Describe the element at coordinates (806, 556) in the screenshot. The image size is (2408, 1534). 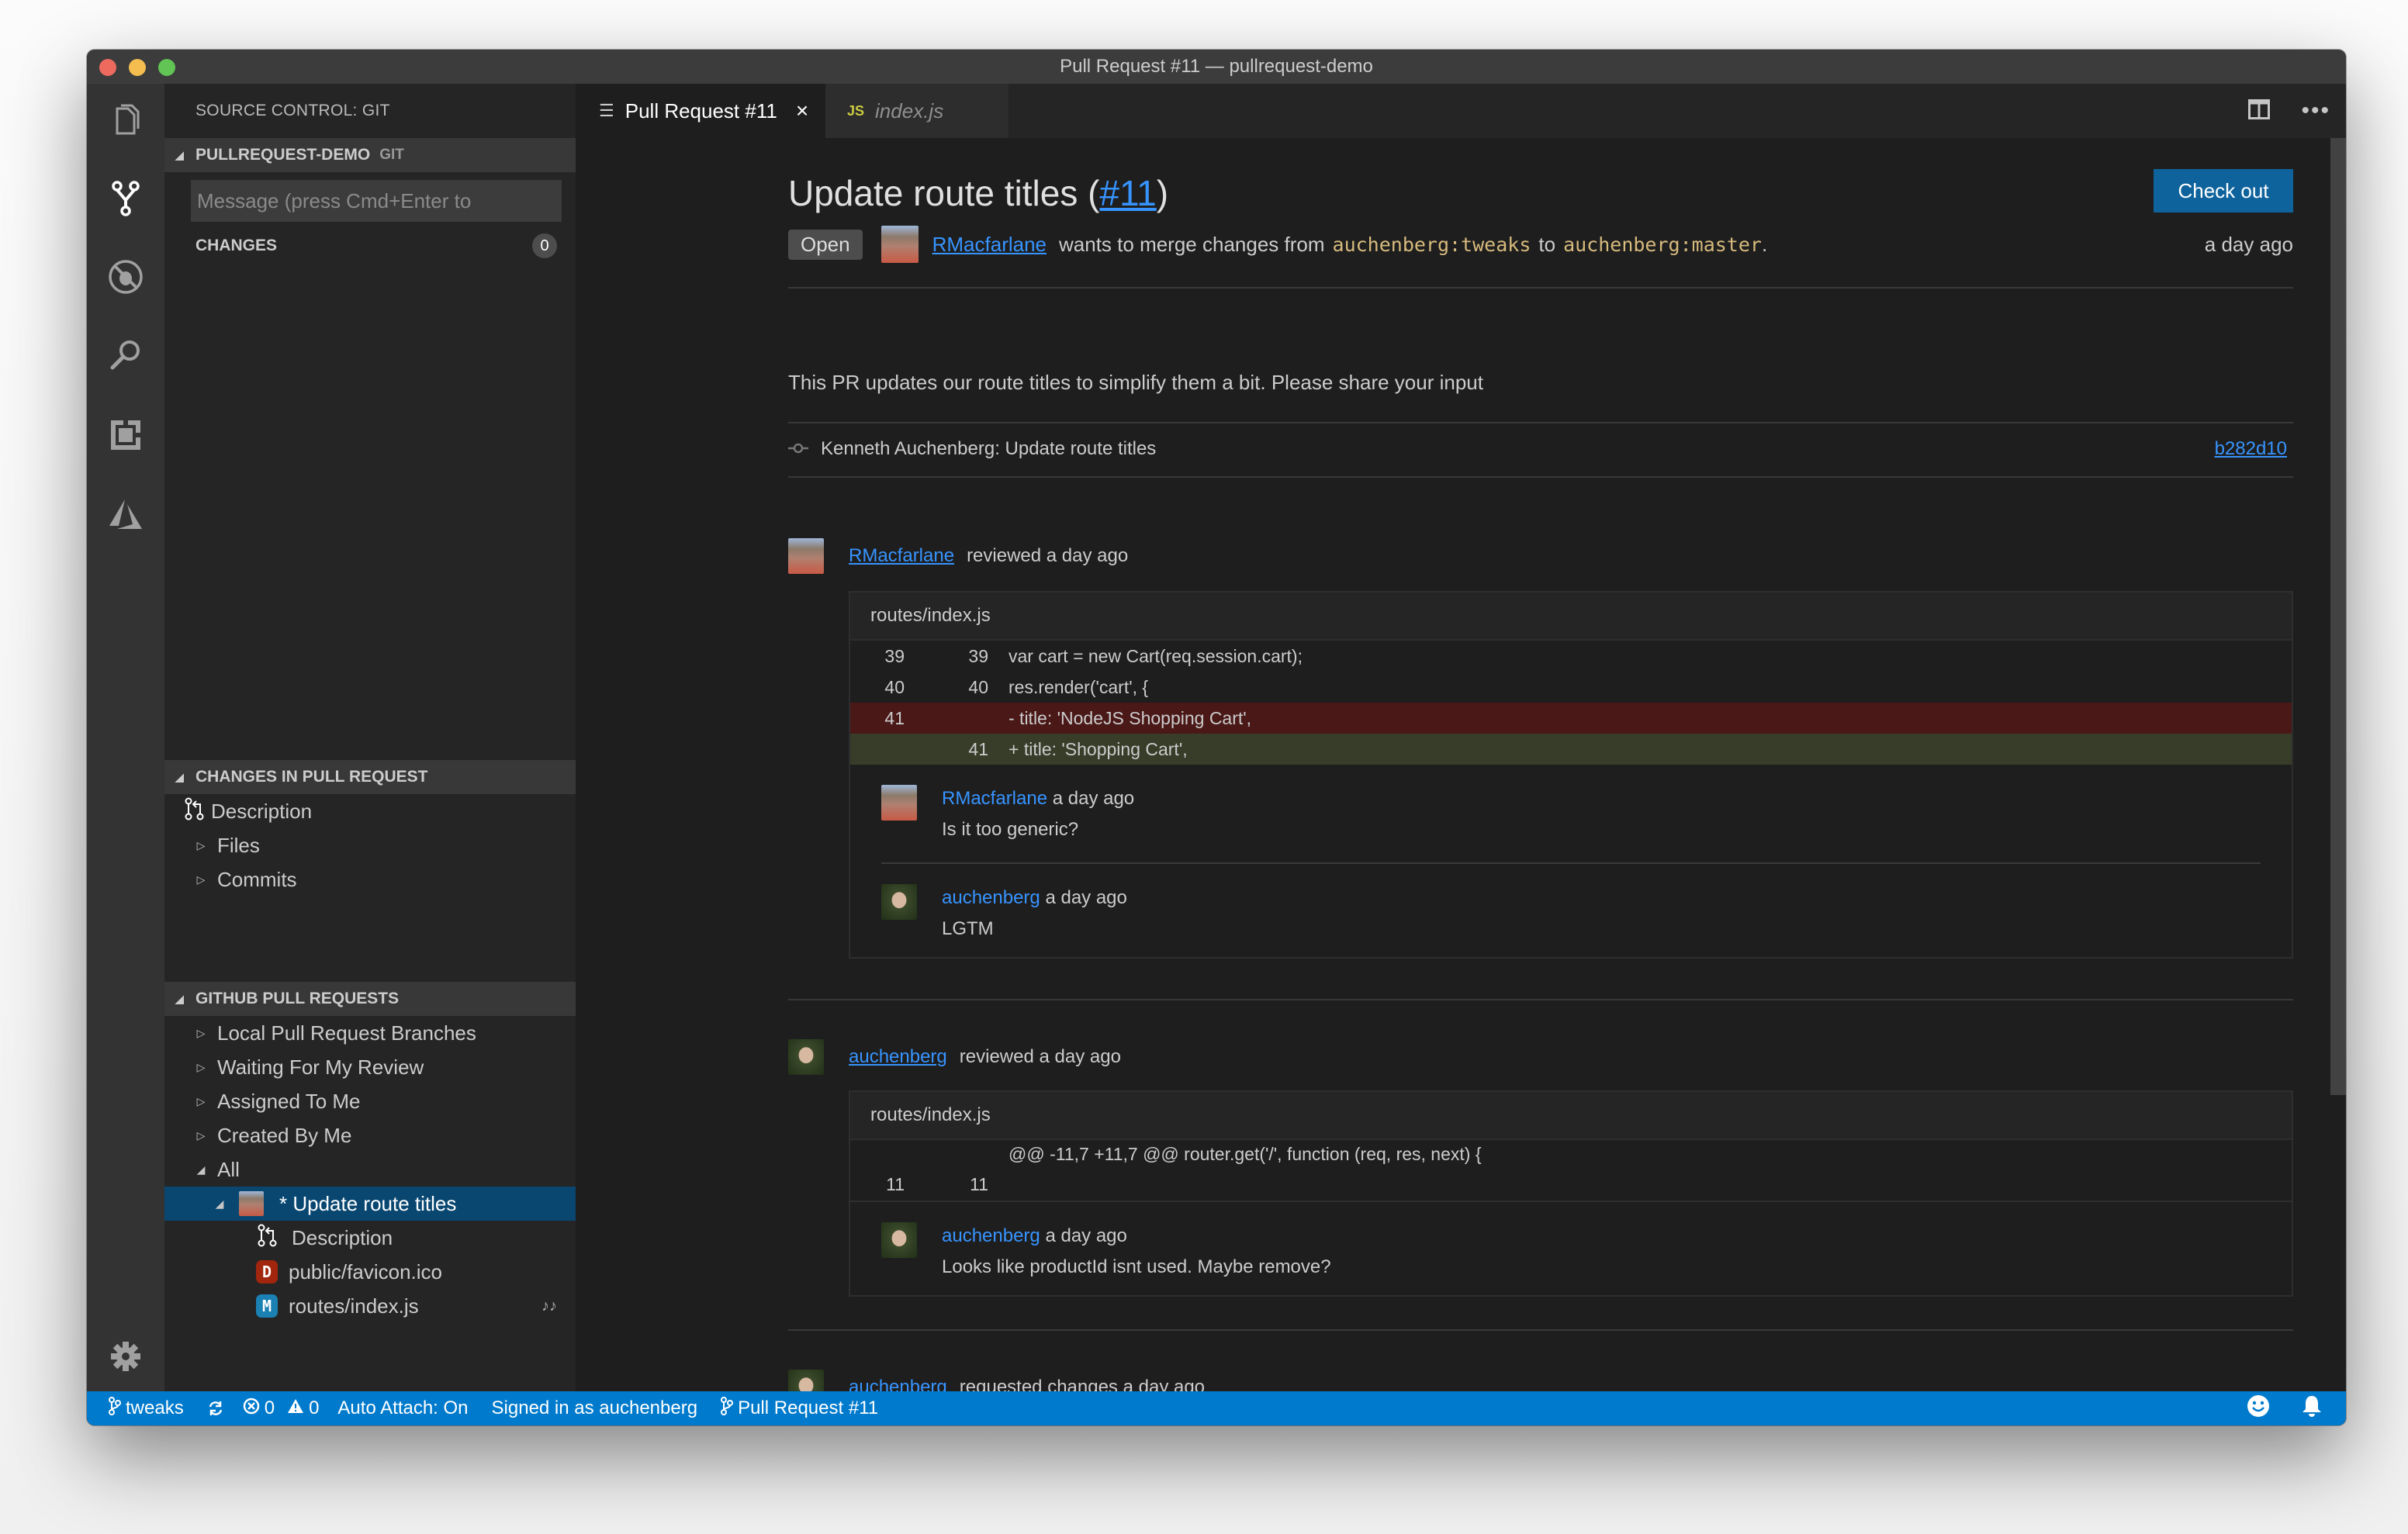
I see `reviewer-avatar` at that location.